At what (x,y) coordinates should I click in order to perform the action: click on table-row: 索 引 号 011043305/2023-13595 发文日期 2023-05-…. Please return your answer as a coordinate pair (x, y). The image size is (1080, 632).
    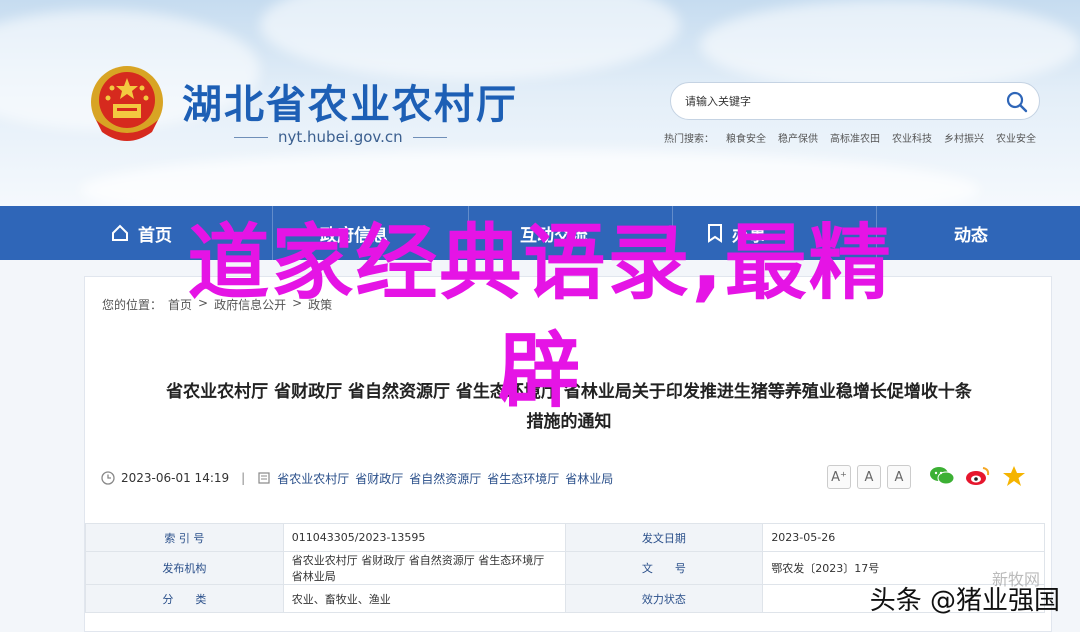
    Looking at the image, I should click on (565, 537).